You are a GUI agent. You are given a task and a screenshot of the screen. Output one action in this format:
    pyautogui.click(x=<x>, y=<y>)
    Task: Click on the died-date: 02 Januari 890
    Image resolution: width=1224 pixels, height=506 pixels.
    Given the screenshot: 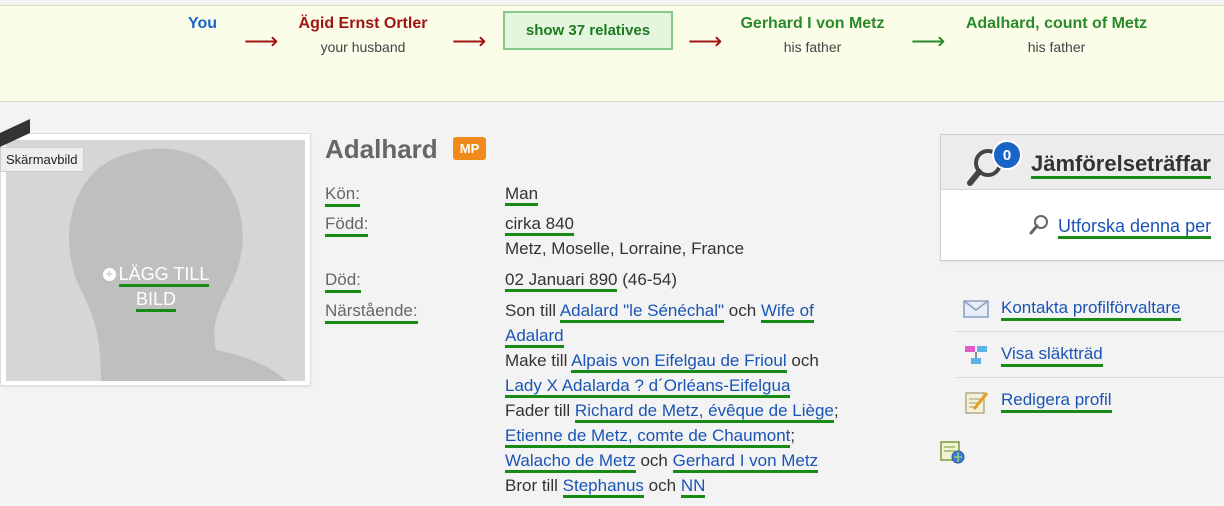 What is the action you would take?
    pyautogui.click(x=561, y=281)
    